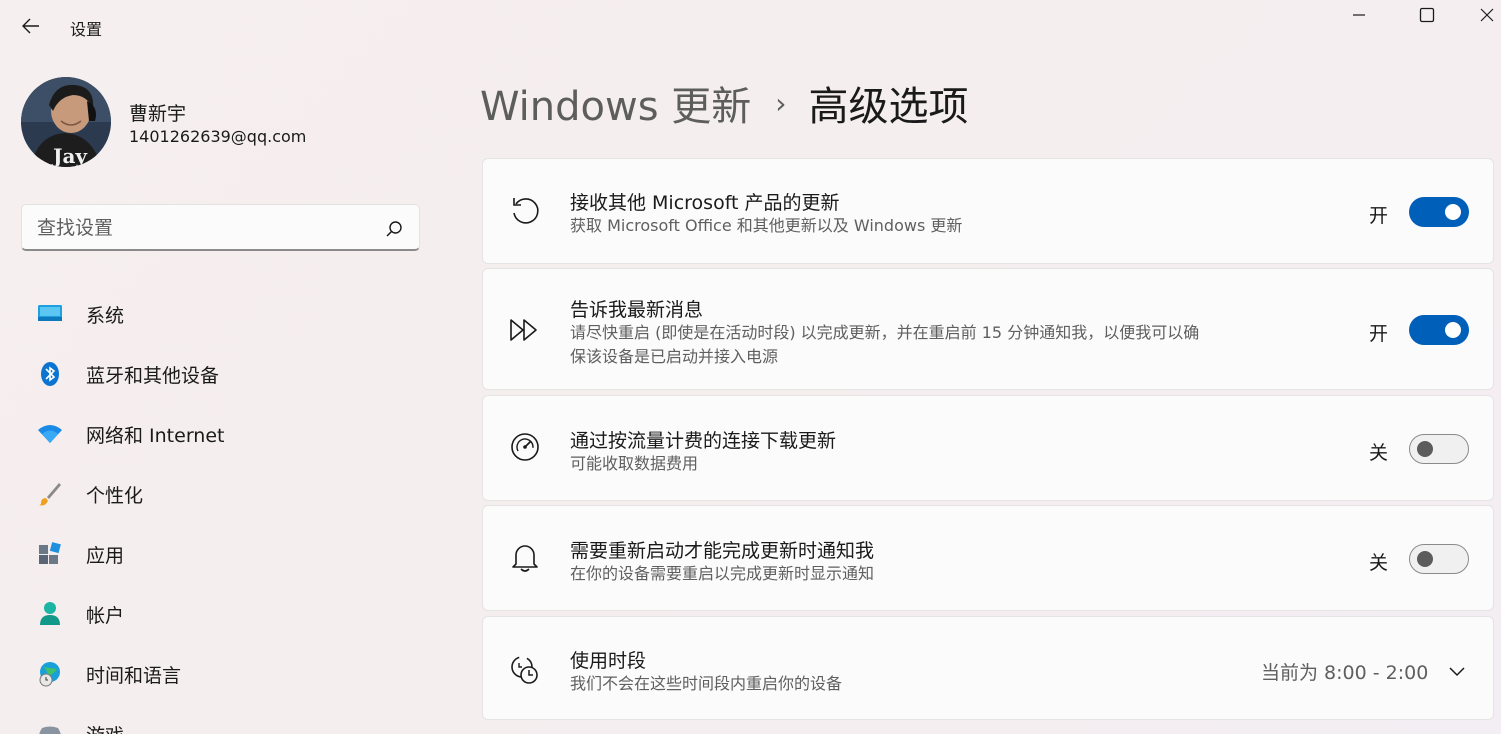  I want to click on nav-item-gaming: 游戏, so click(220, 721).